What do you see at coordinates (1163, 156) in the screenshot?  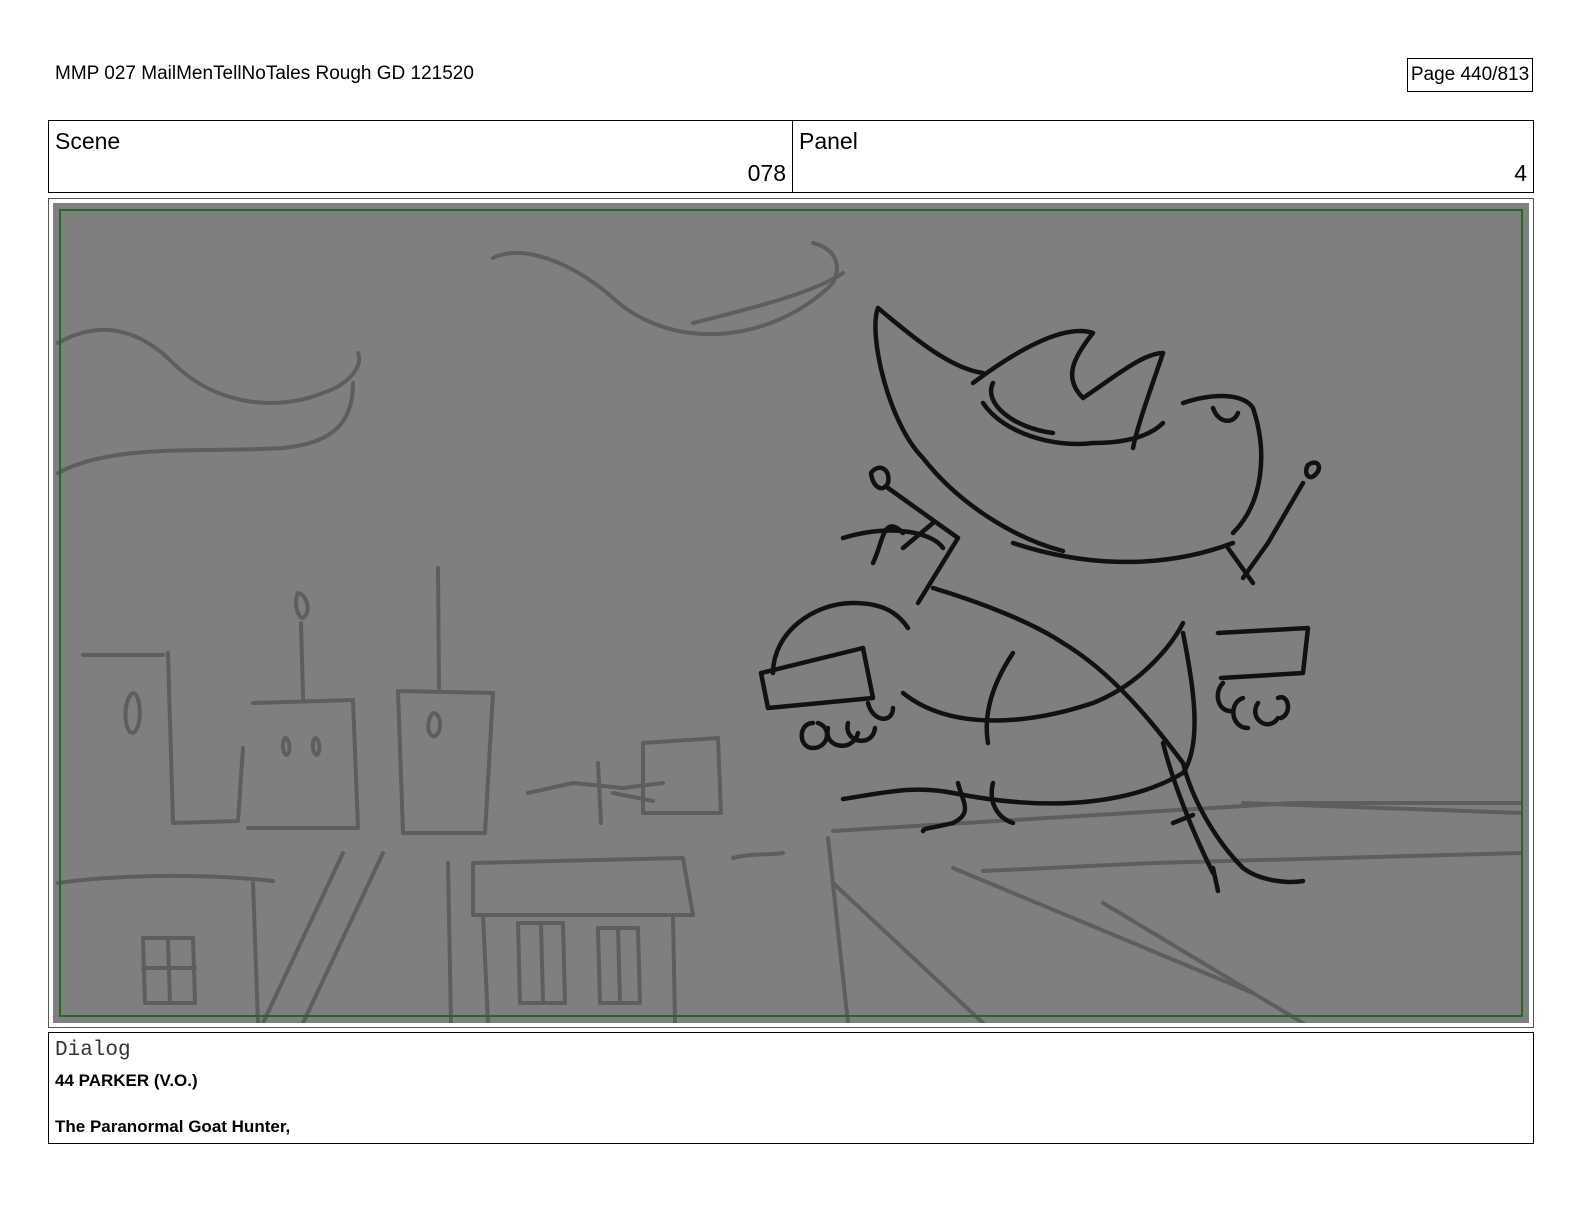 I see `panel-cell: Panel 4` at bounding box center [1163, 156].